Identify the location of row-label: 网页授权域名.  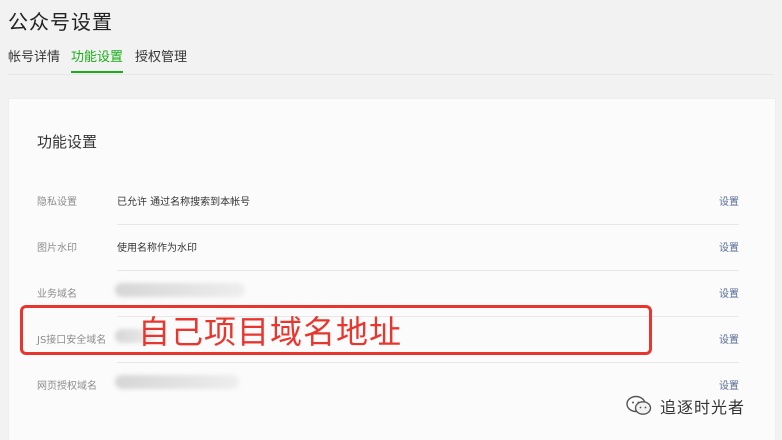
(67, 386).